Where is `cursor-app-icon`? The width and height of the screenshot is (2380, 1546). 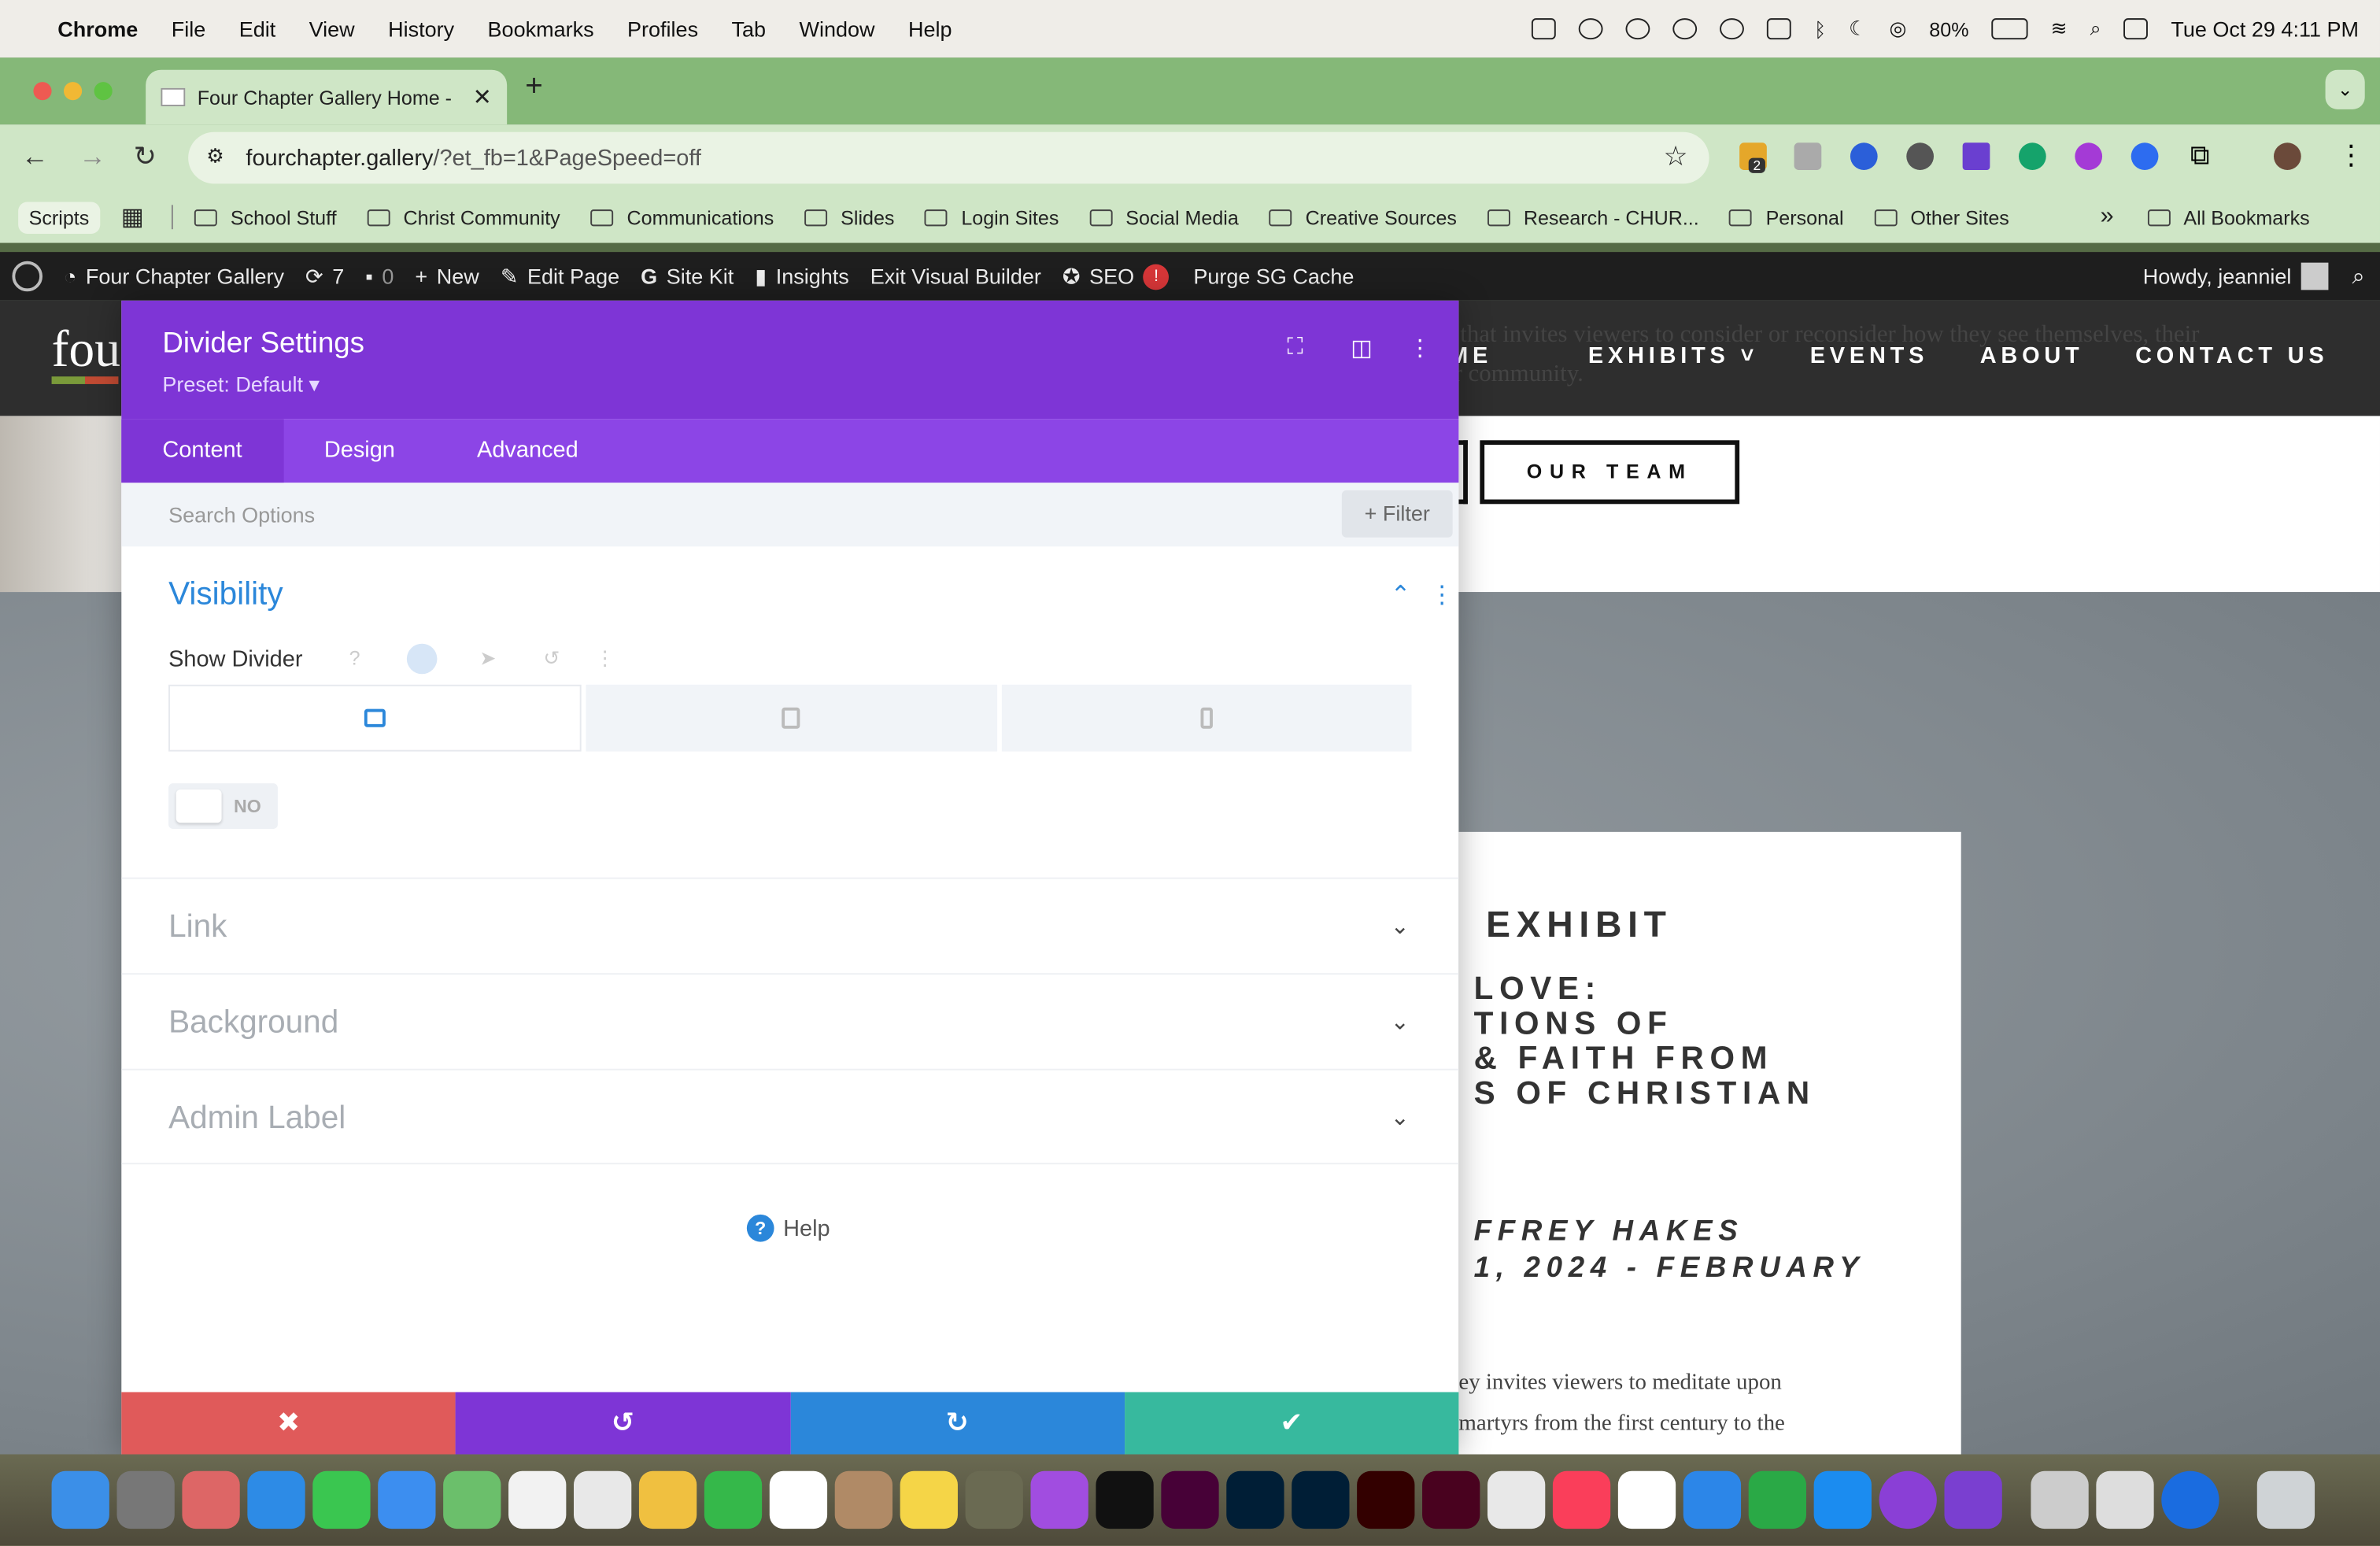
cursor-app-icon is located at coordinates (1908, 1500).